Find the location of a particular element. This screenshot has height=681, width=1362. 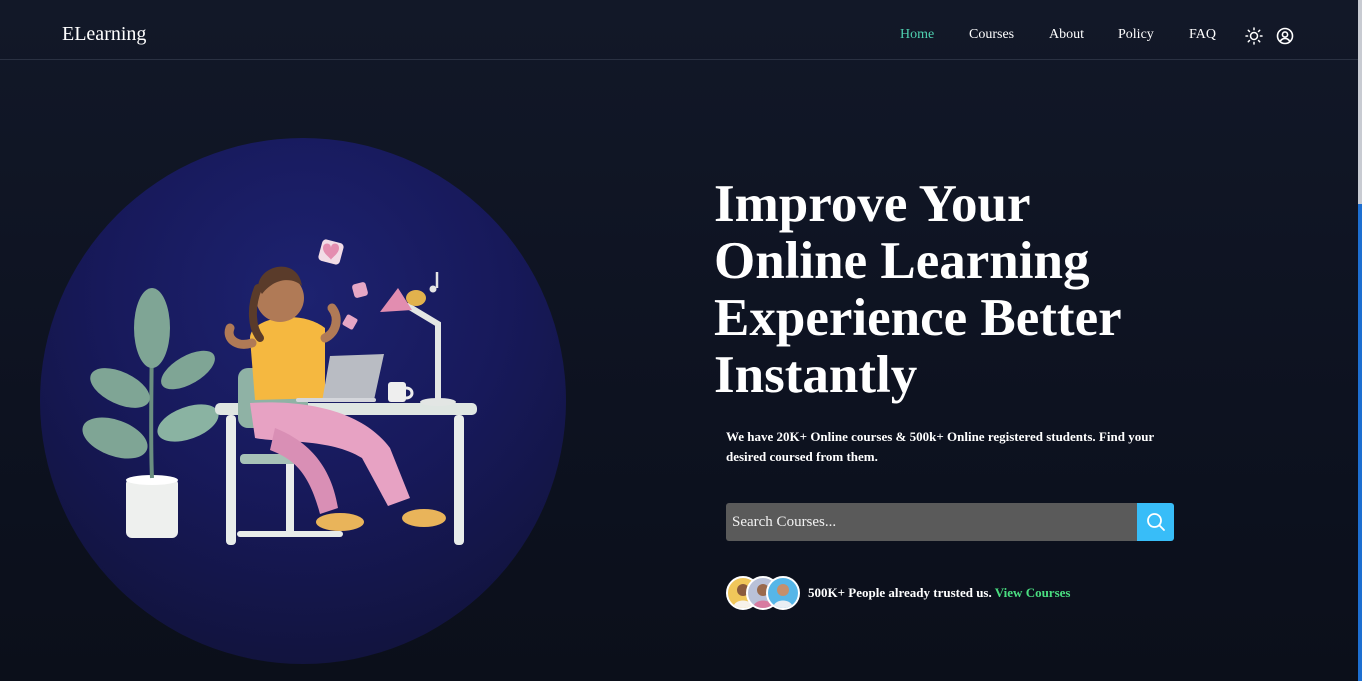

trust-text: 500K+ People already trusted us. is located at coordinates (900, 592).